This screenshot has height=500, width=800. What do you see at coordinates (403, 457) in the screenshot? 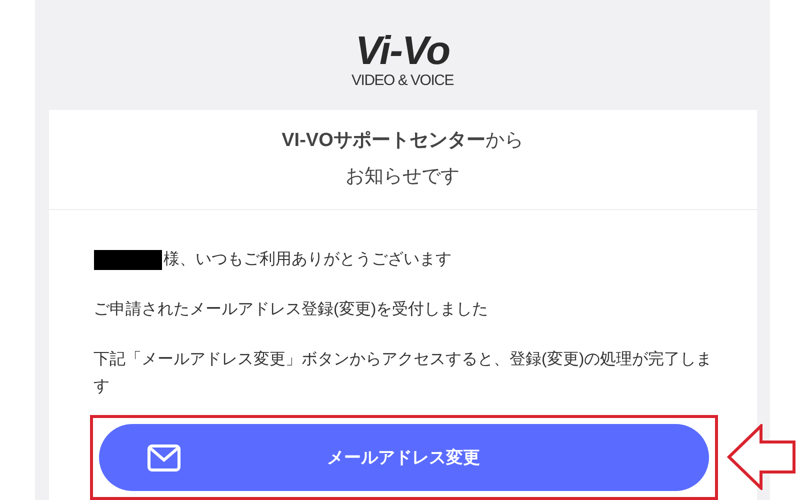
I see `change-email-button: メールアドレス変更` at bounding box center [403, 457].